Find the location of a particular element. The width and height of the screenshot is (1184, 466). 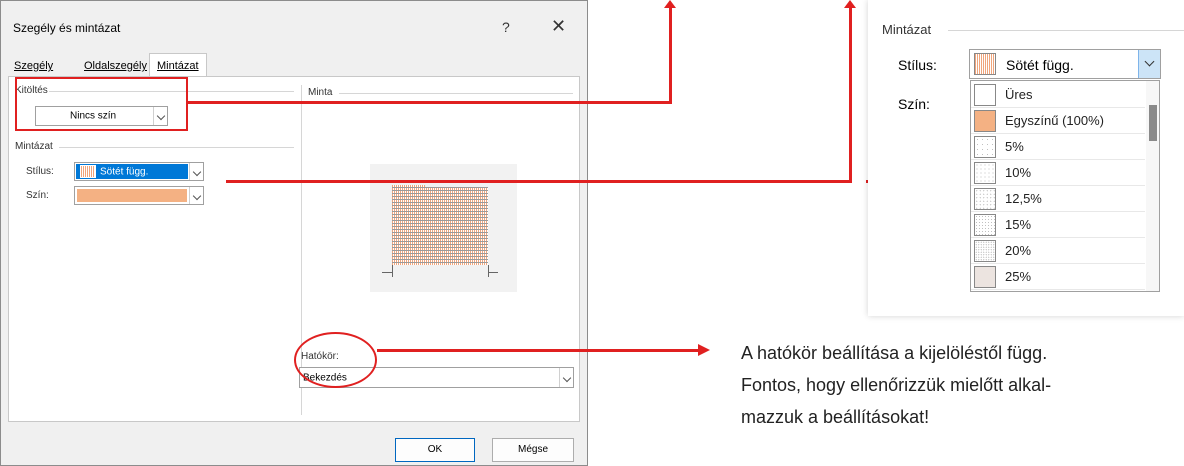

list-item-label: 5% is located at coordinates (1014, 146).